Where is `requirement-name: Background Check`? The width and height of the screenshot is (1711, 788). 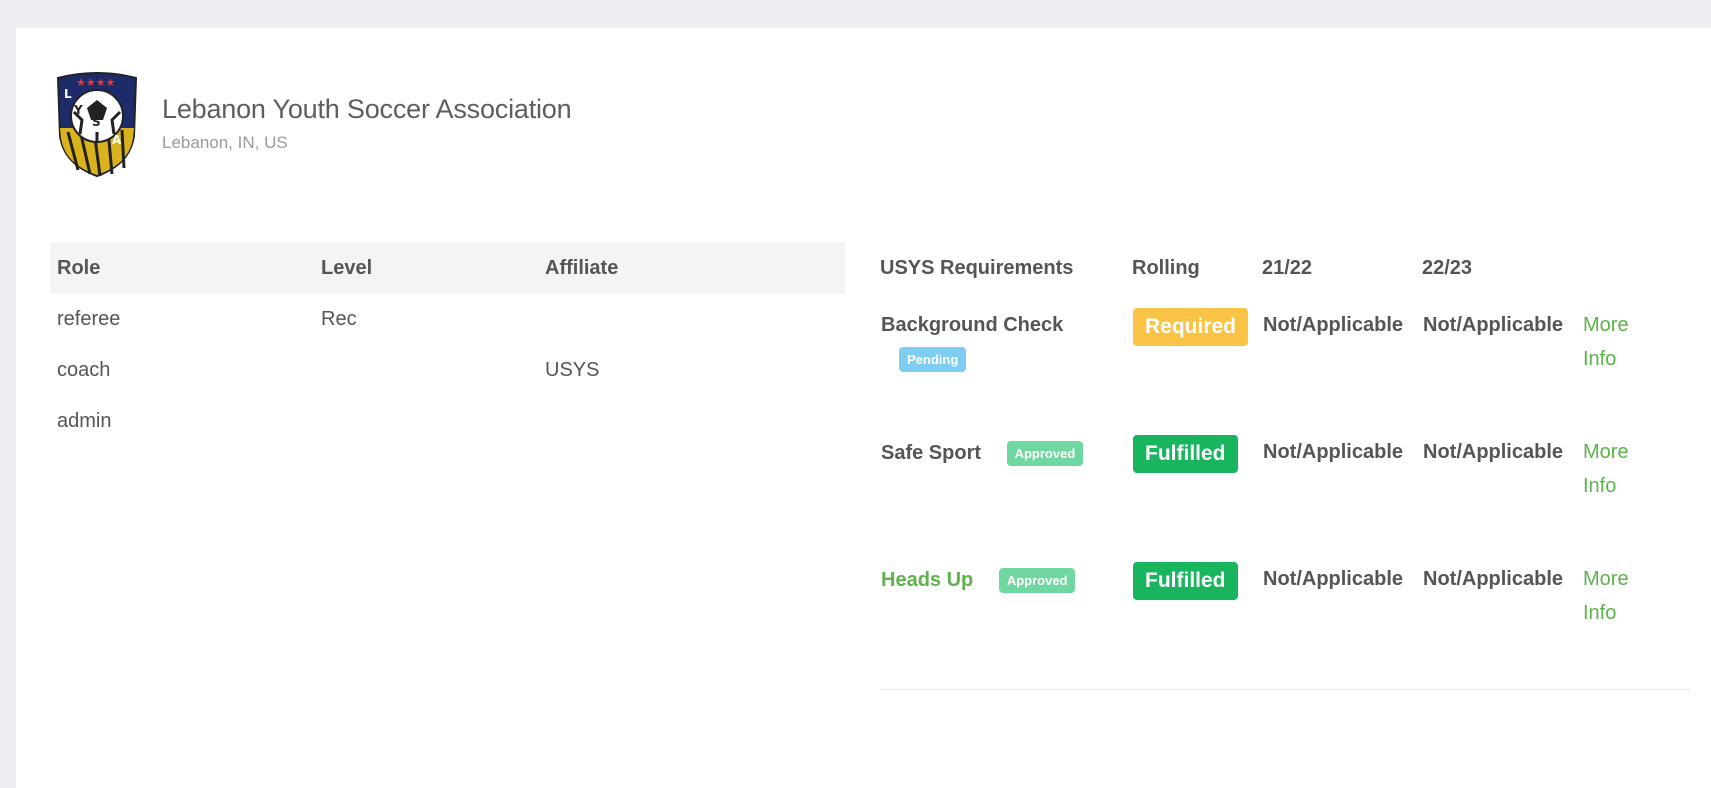 requirement-name: Background Check is located at coordinates (972, 325).